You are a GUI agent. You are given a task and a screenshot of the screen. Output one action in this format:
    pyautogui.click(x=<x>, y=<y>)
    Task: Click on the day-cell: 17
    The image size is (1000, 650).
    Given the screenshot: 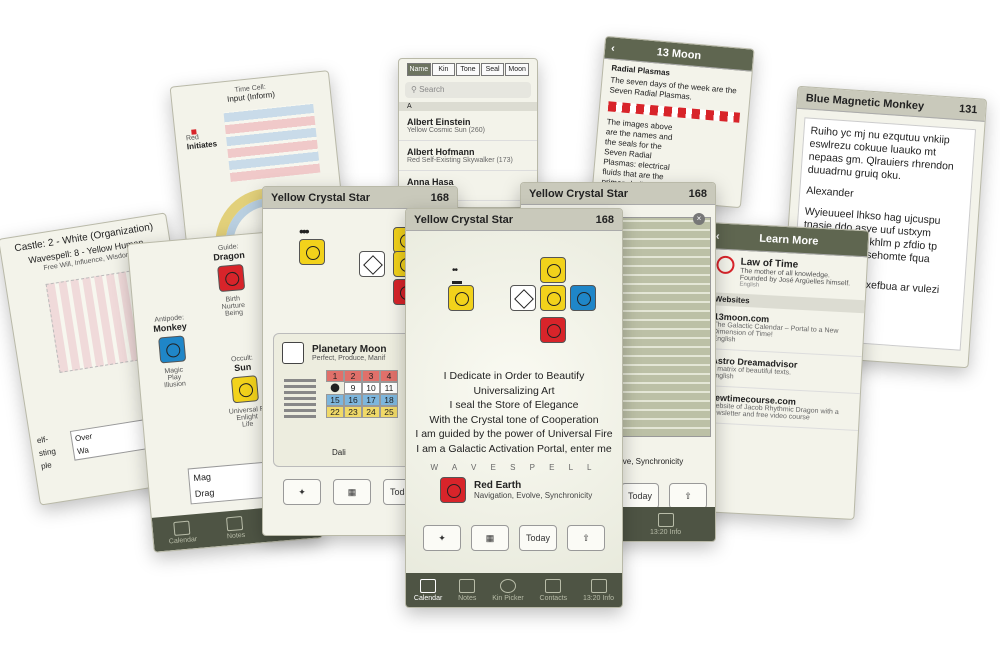 What is the action you would take?
    pyautogui.click(x=371, y=400)
    